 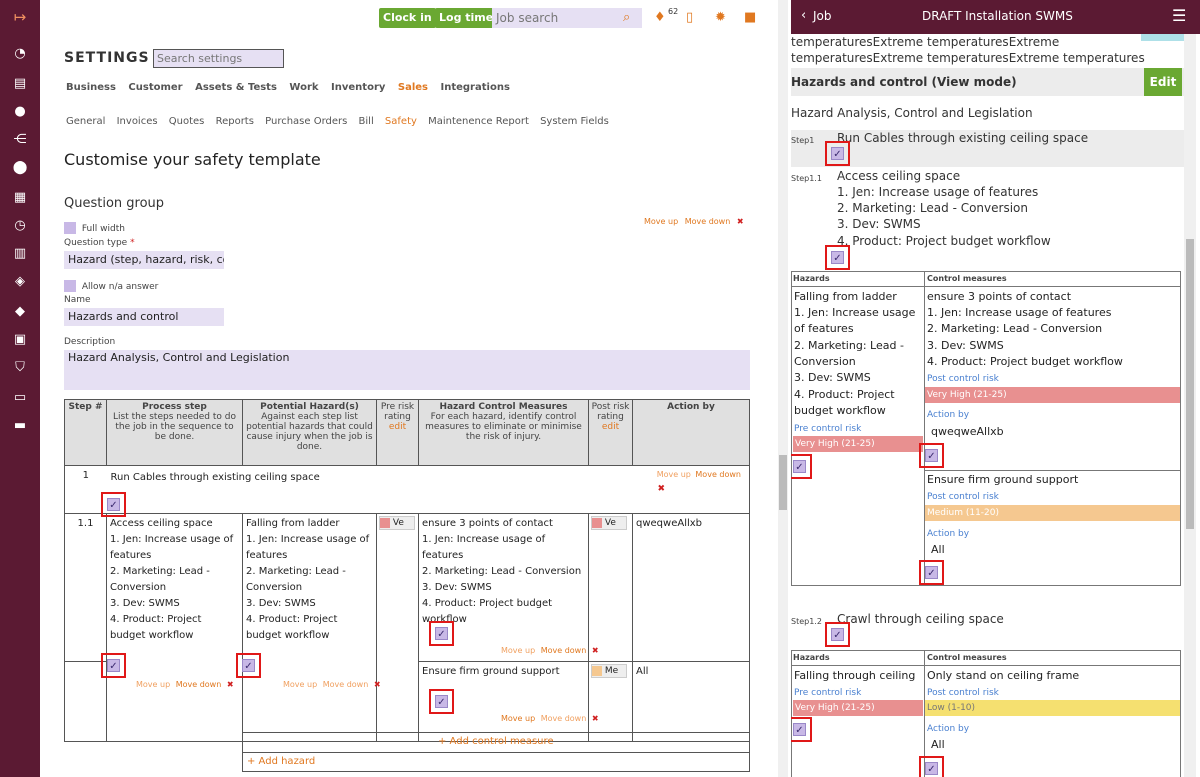 I want to click on step-move-down-link: Move down, so click(x=718, y=474).